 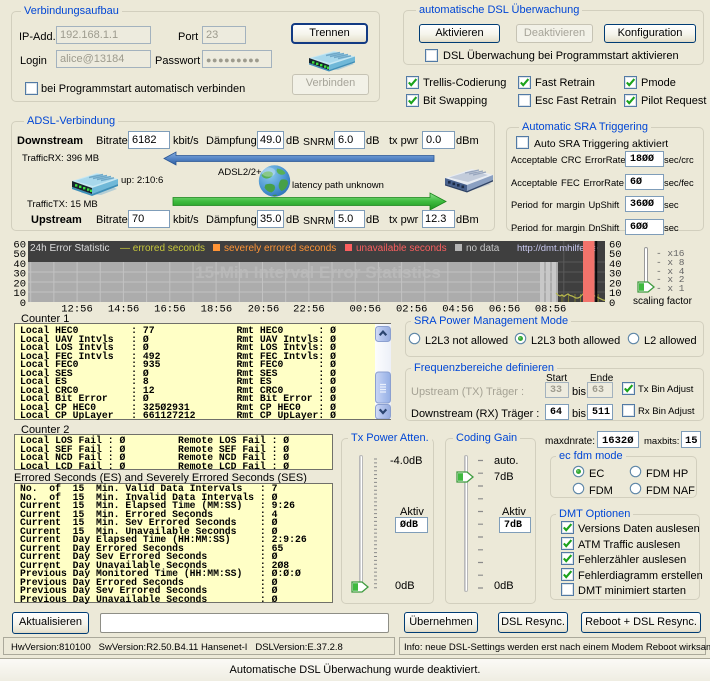 What do you see at coordinates (217, 310) in the screenshot?
I see `svg-text: 18:56` at bounding box center [217, 310].